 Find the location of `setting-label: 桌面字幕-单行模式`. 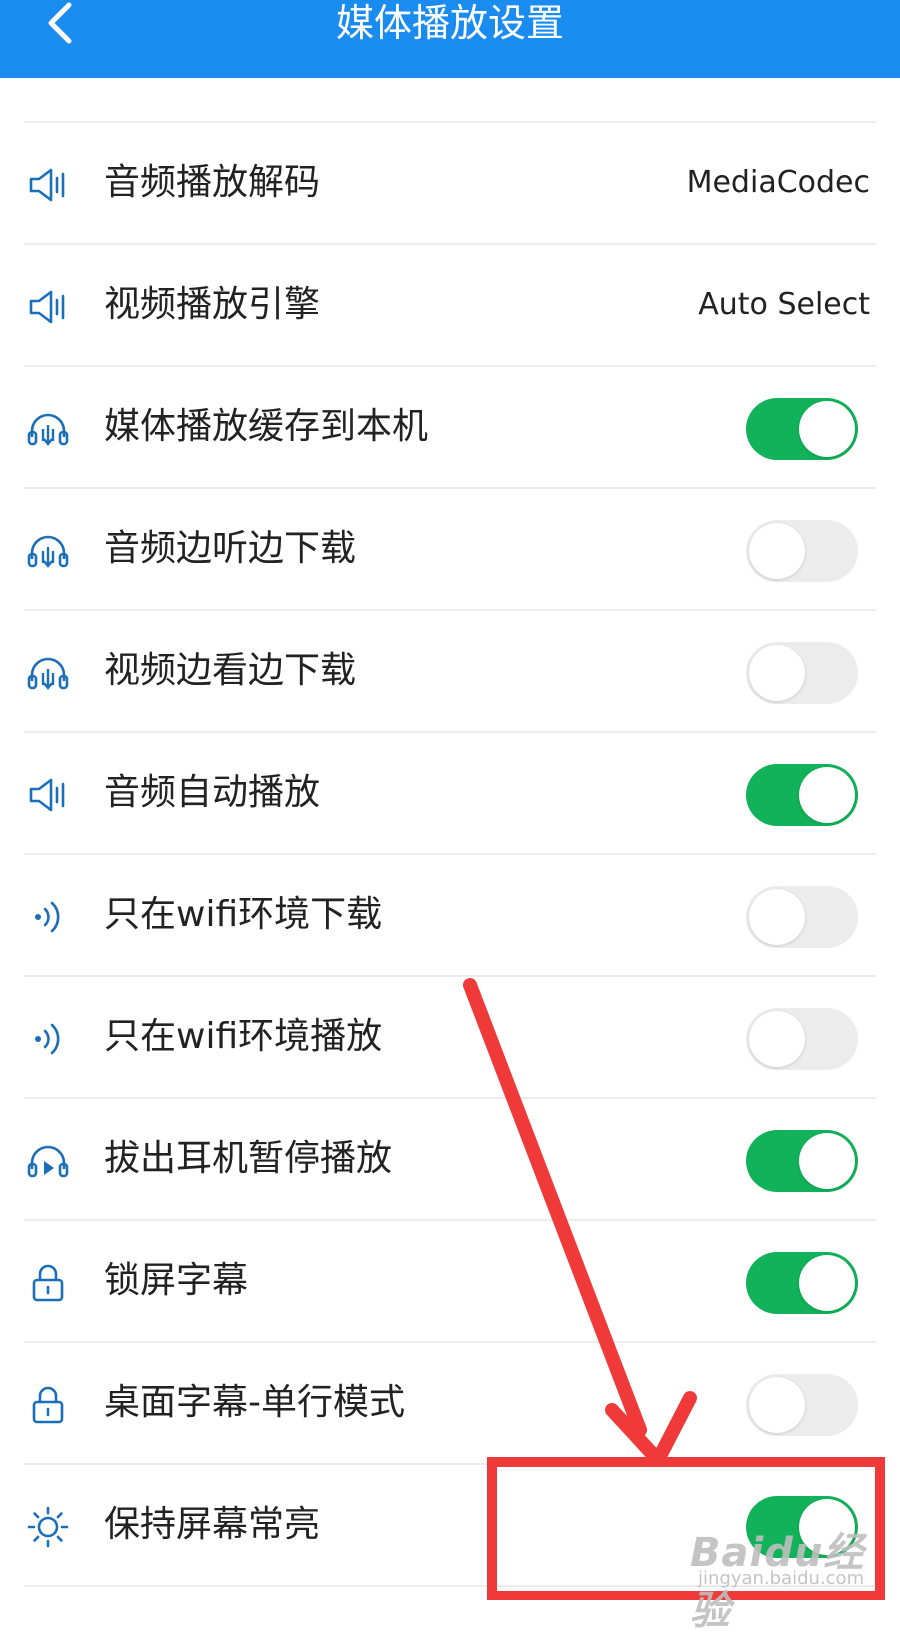

setting-label: 桌面字幕-单行模式 is located at coordinates (254, 1402).